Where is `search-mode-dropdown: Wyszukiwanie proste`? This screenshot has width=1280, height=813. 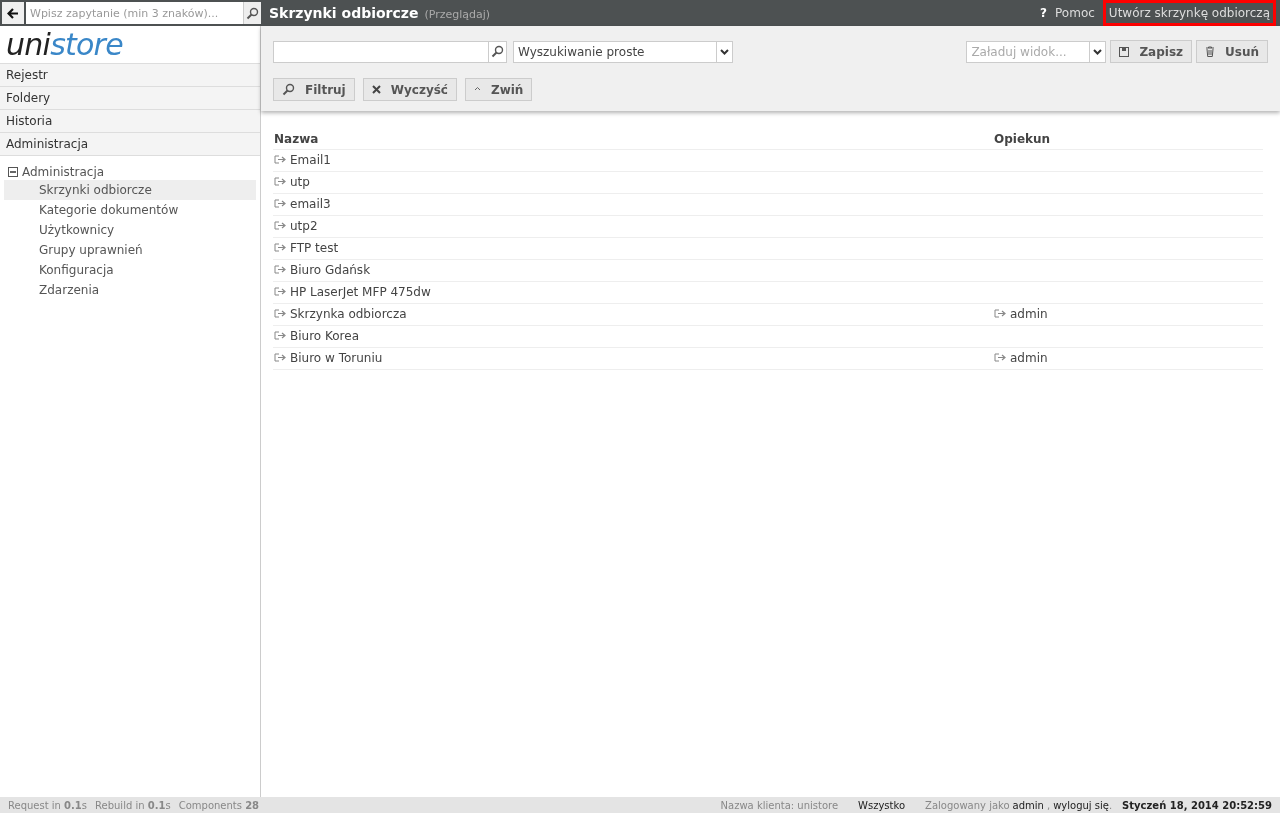 search-mode-dropdown: Wyszukiwanie proste is located at coordinates (623, 51).